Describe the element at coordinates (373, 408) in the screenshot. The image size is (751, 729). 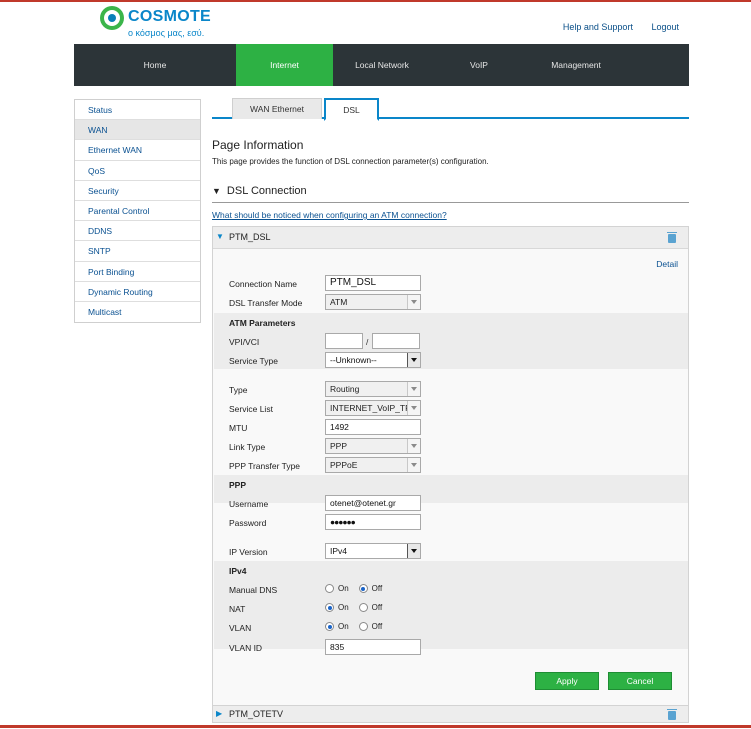
I see `service-list-select: INTERNET_VoIP_TR069` at that location.